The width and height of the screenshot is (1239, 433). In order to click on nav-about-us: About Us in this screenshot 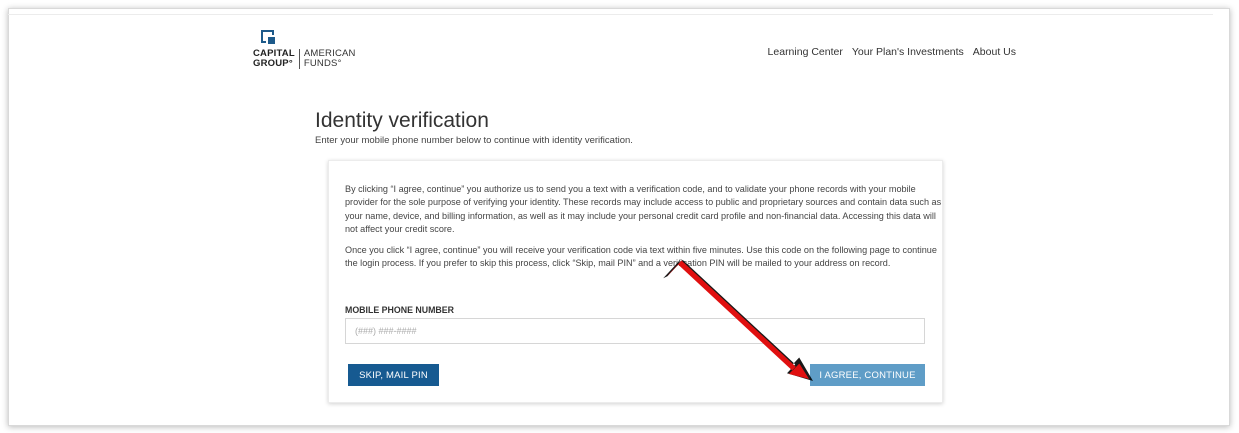, I will do `click(994, 52)`.